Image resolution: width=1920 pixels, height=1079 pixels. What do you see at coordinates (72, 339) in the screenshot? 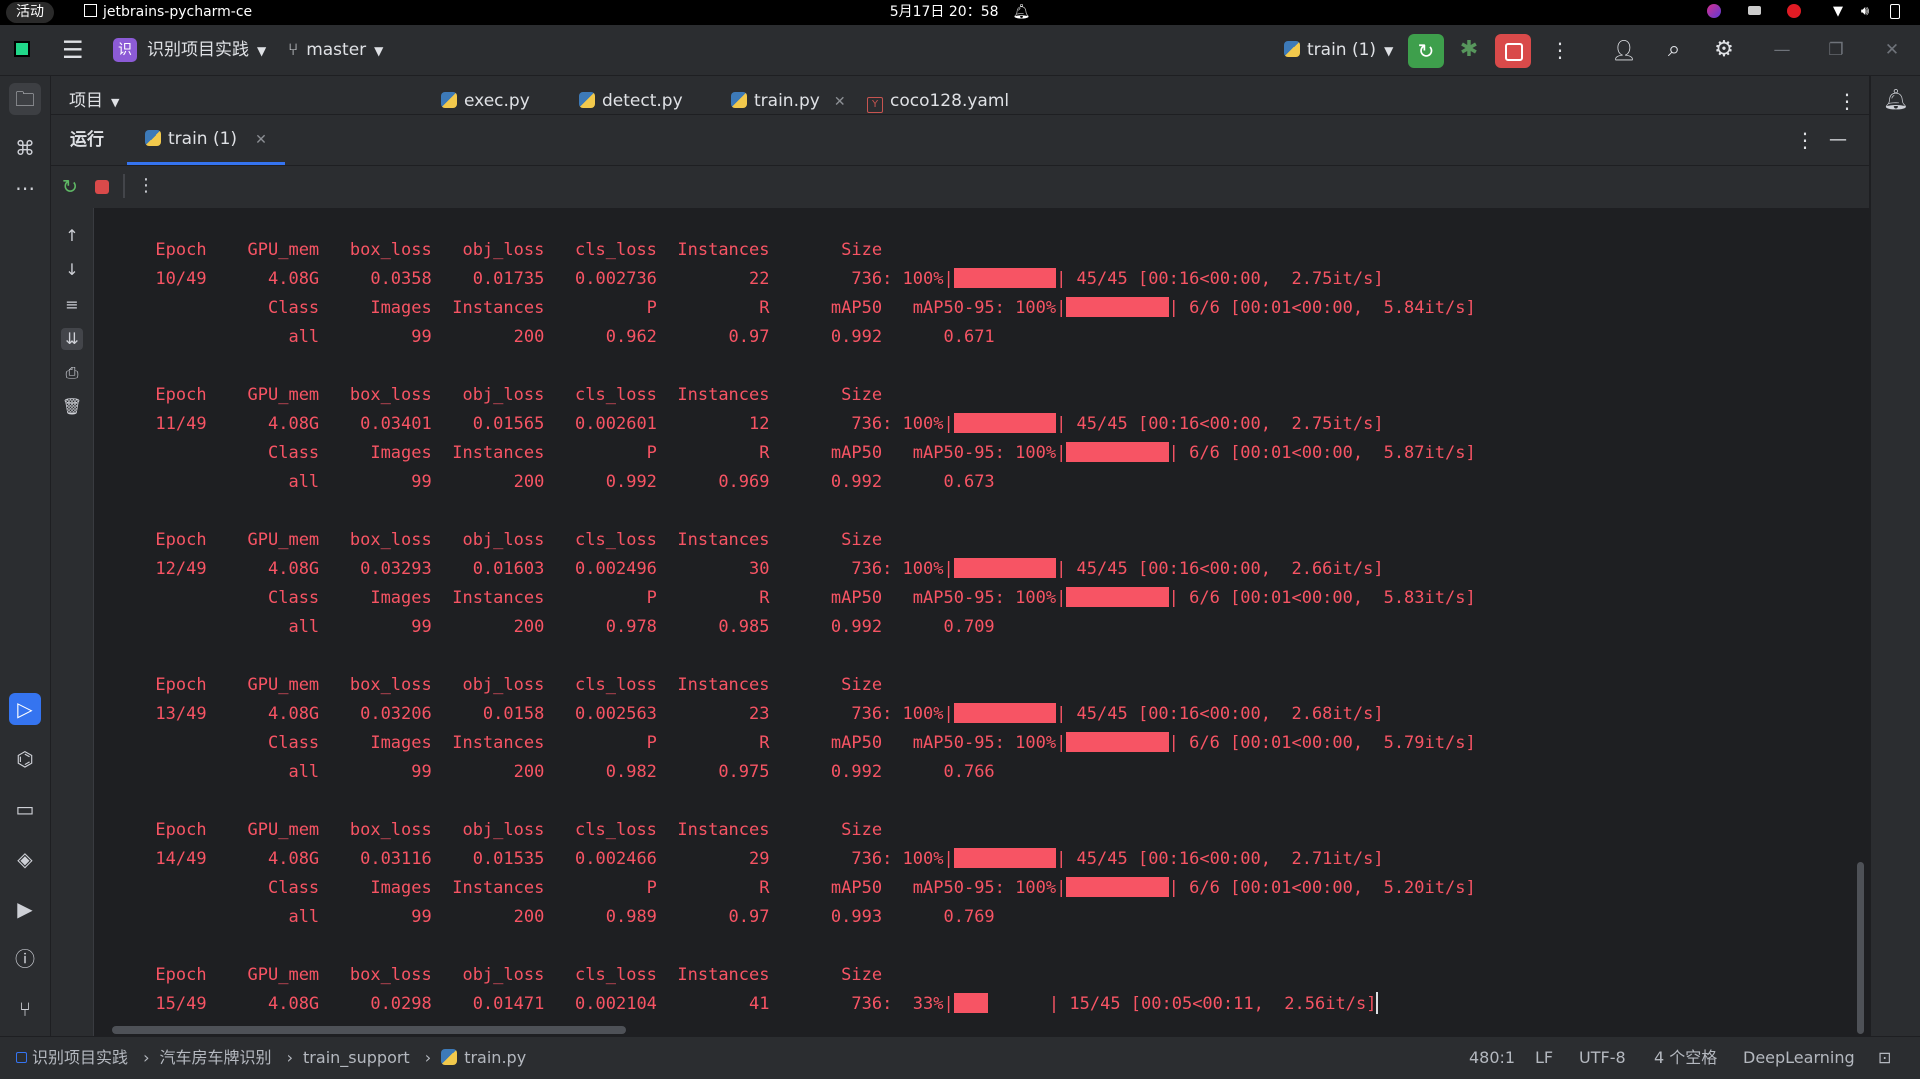
I see `scroll-to-end-icon: ⇊` at bounding box center [72, 339].